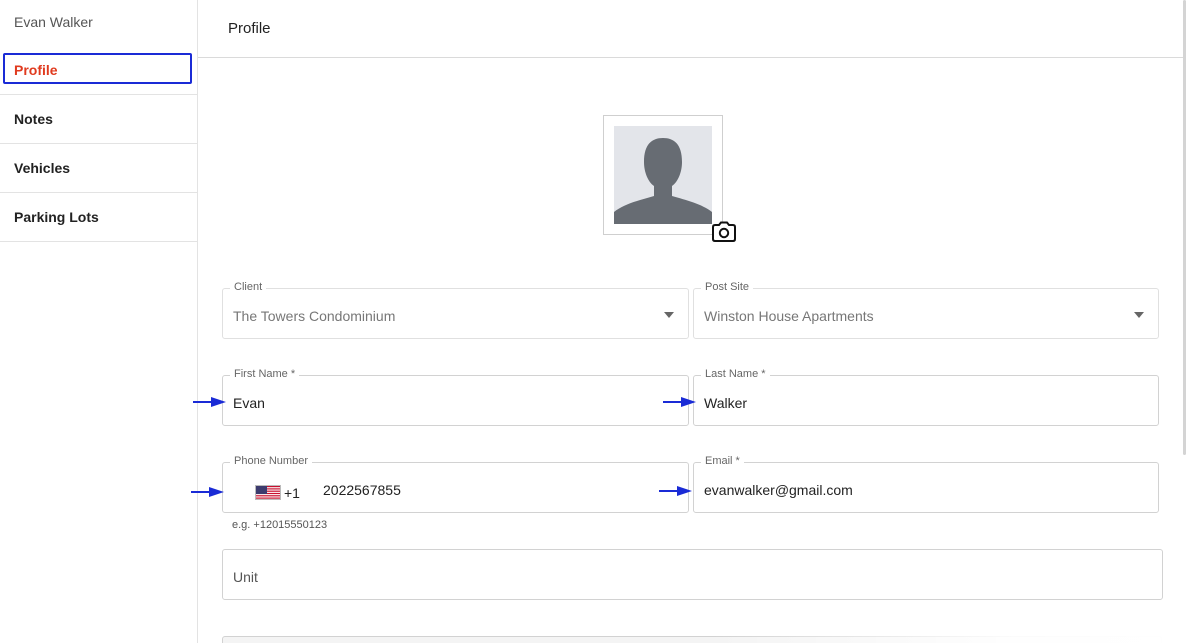 The height and width of the screenshot is (643, 1186). Describe the element at coordinates (926, 397) in the screenshot. I see `last-name-field: Last Name * Walker` at that location.